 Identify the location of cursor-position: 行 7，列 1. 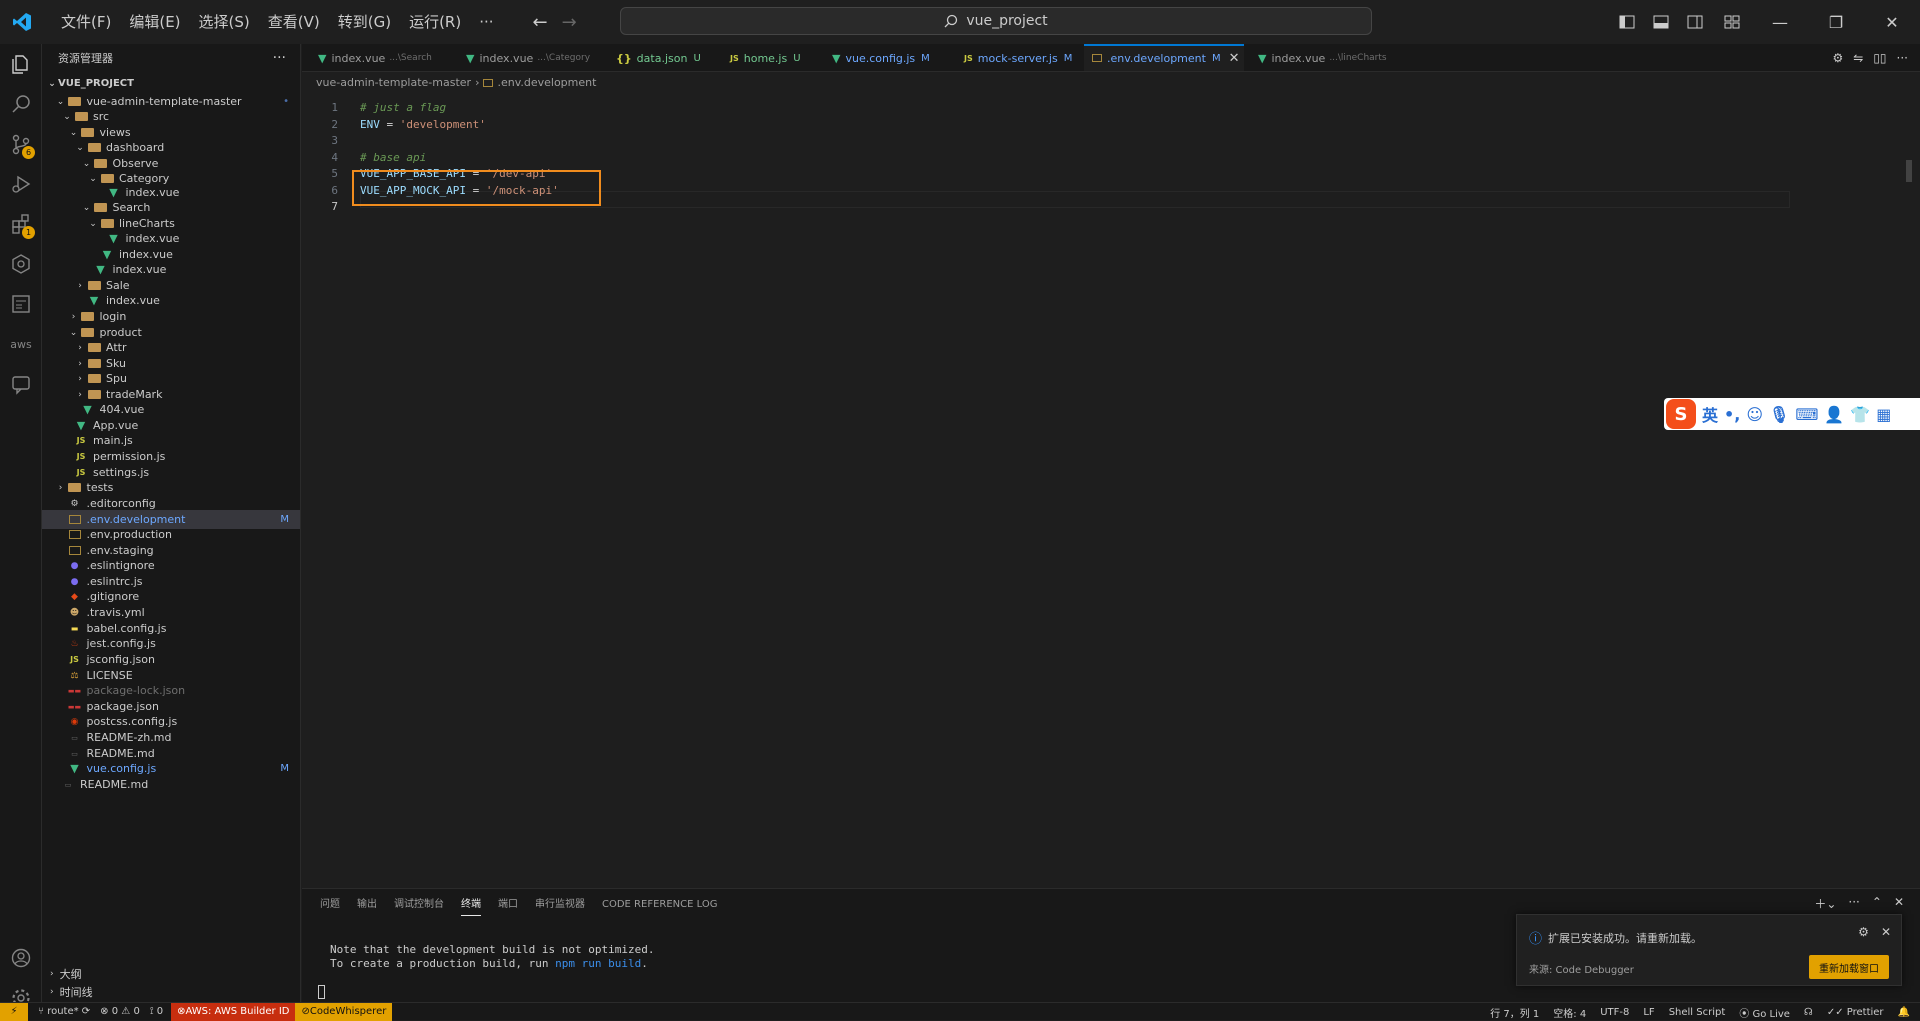
(1514, 1012).